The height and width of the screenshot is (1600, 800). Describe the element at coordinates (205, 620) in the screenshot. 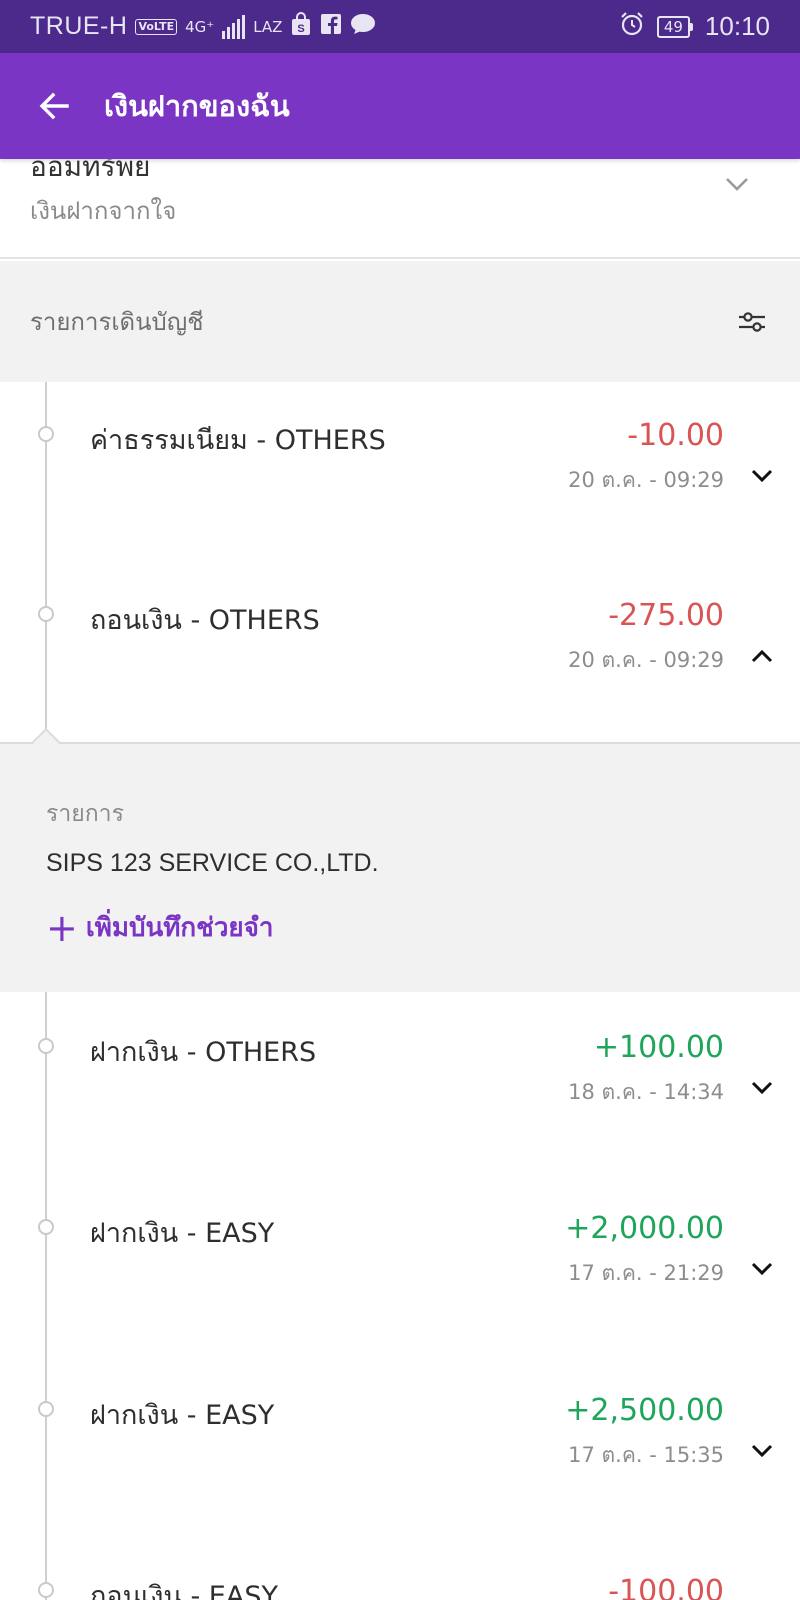

I see `transaction-title: ถอนเงิน - OTHERS` at that location.